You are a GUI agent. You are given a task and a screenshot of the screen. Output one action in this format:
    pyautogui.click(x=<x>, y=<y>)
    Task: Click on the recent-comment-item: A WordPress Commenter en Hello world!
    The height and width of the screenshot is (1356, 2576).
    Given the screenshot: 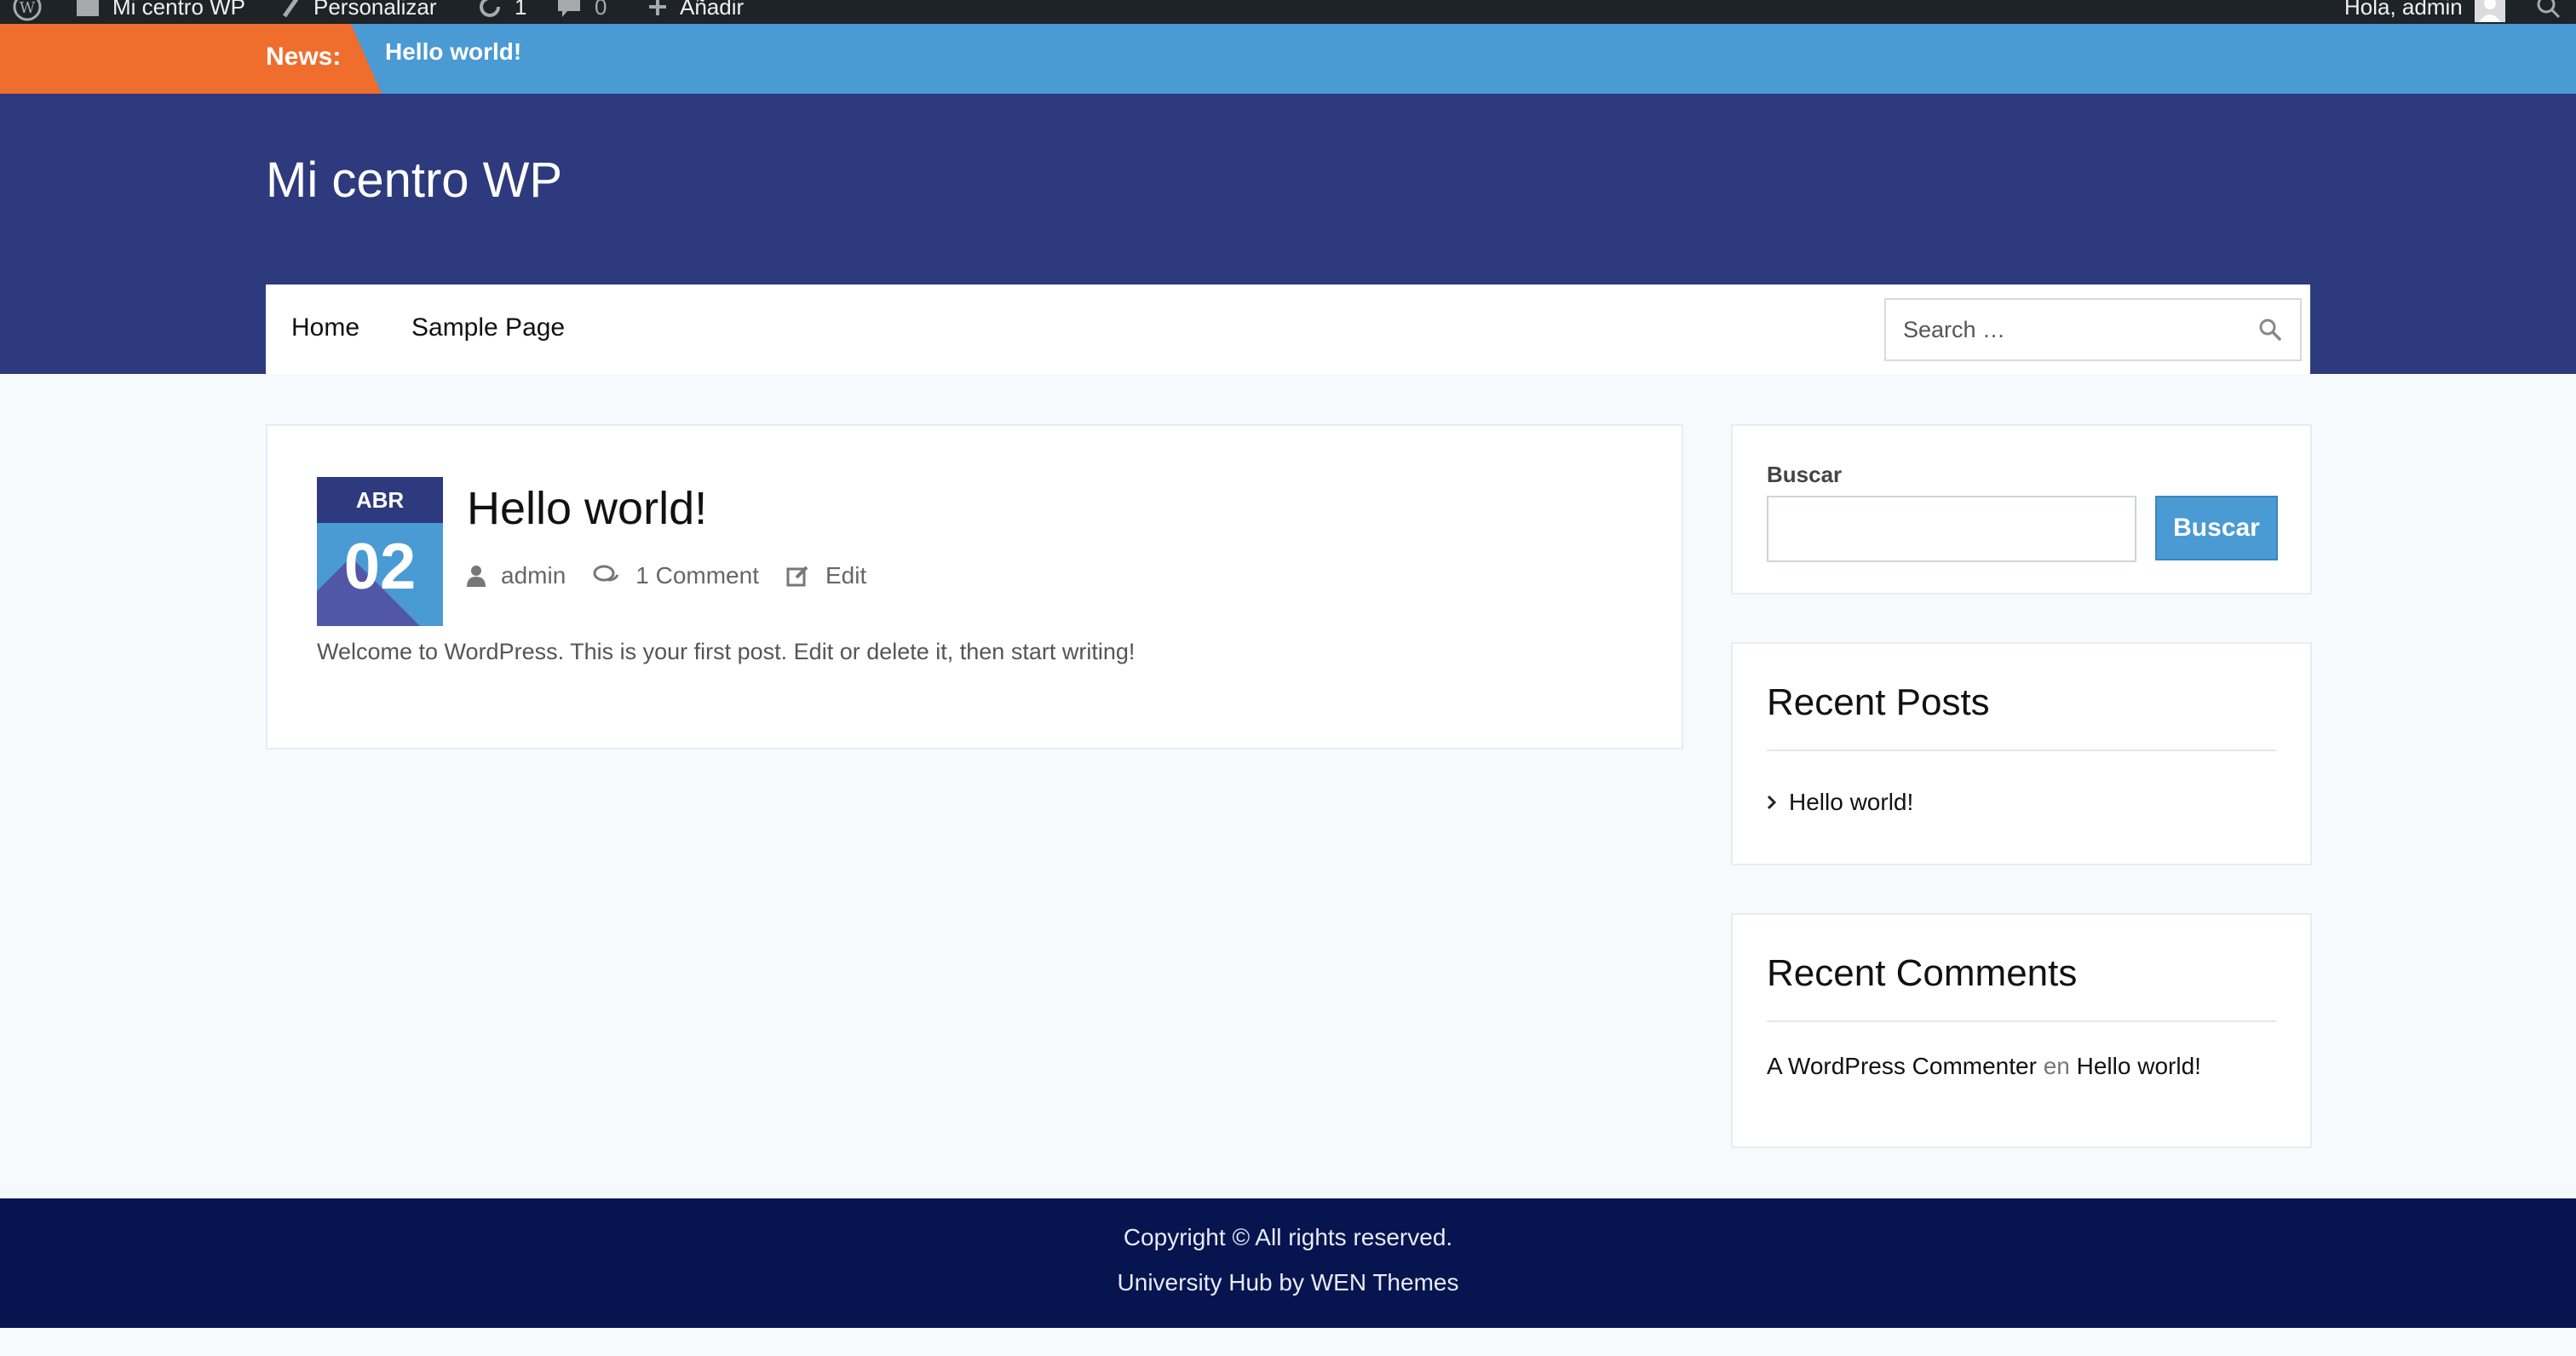 What is the action you would take?
    pyautogui.click(x=1984, y=1066)
    